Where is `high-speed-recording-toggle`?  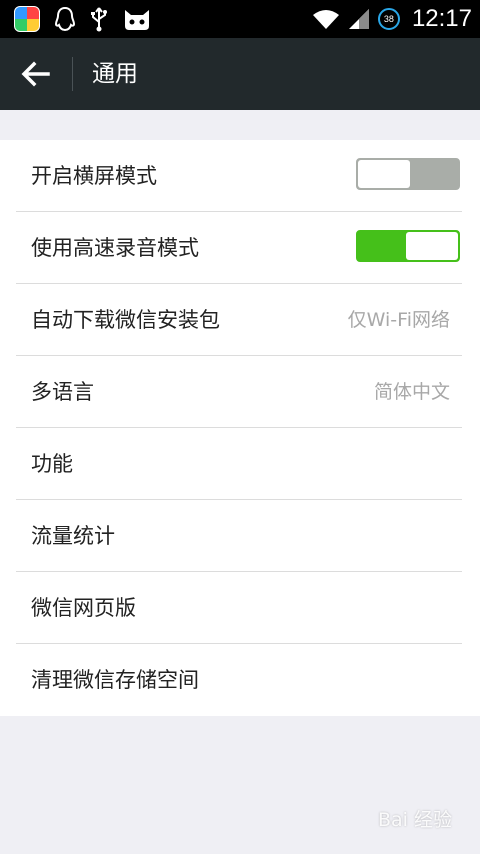 high-speed-recording-toggle is located at coordinates (408, 246).